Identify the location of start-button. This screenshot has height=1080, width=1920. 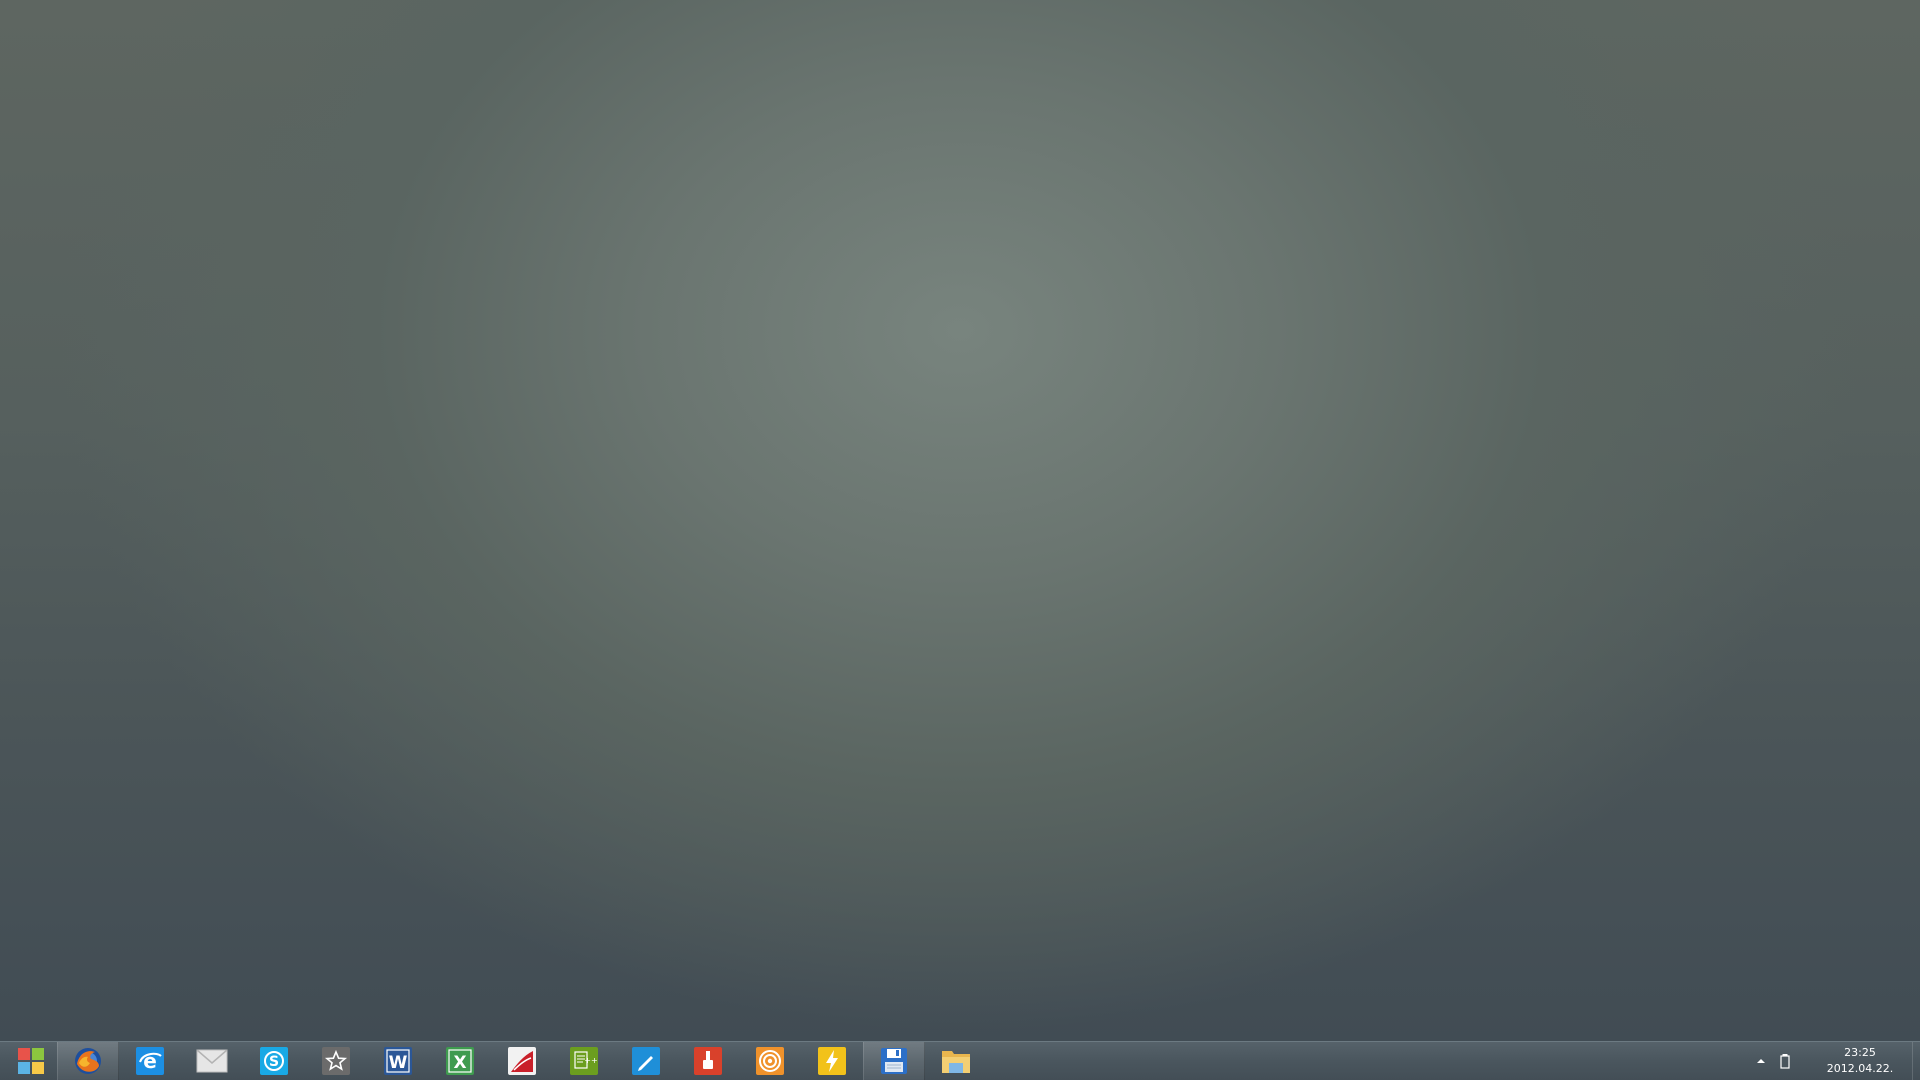
(31, 1061).